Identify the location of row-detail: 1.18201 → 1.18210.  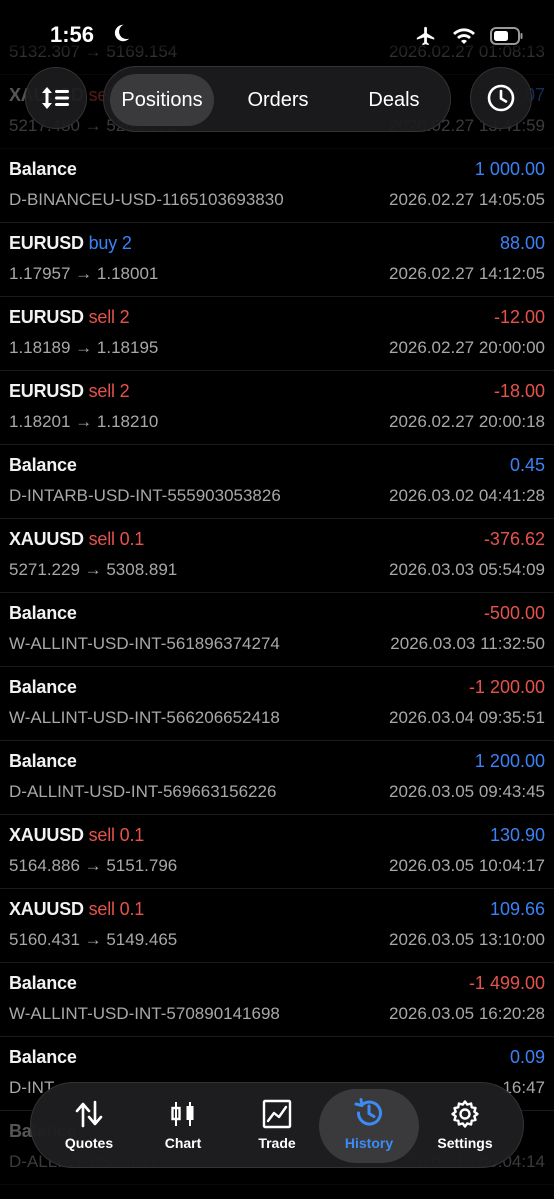
(84, 421).